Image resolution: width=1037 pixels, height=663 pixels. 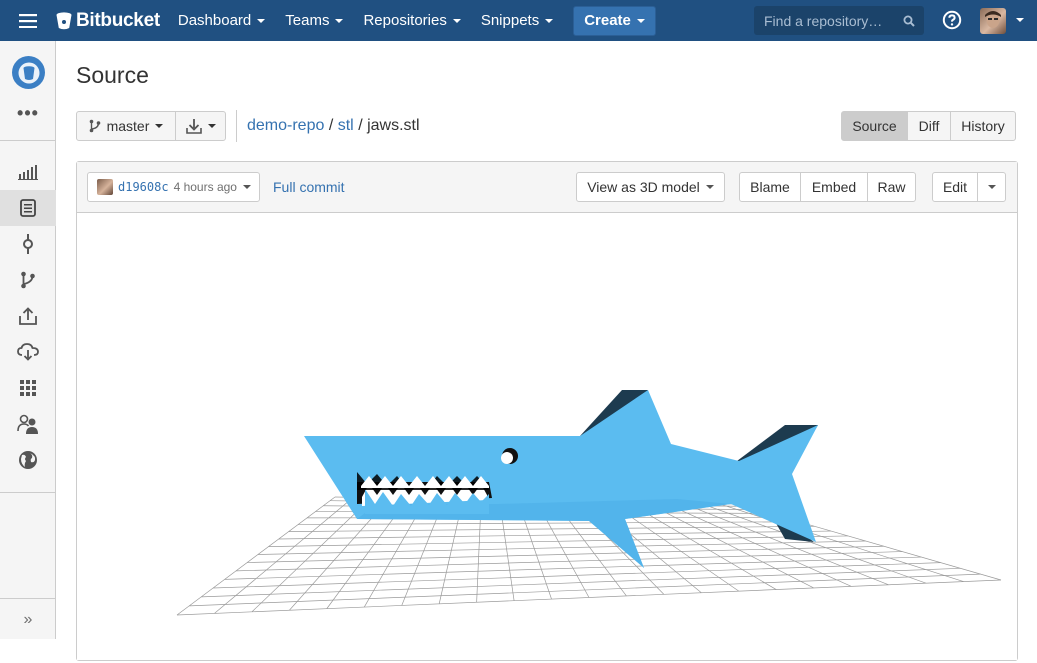 What do you see at coordinates (28, 424) in the screenshot?
I see `team-icon` at bounding box center [28, 424].